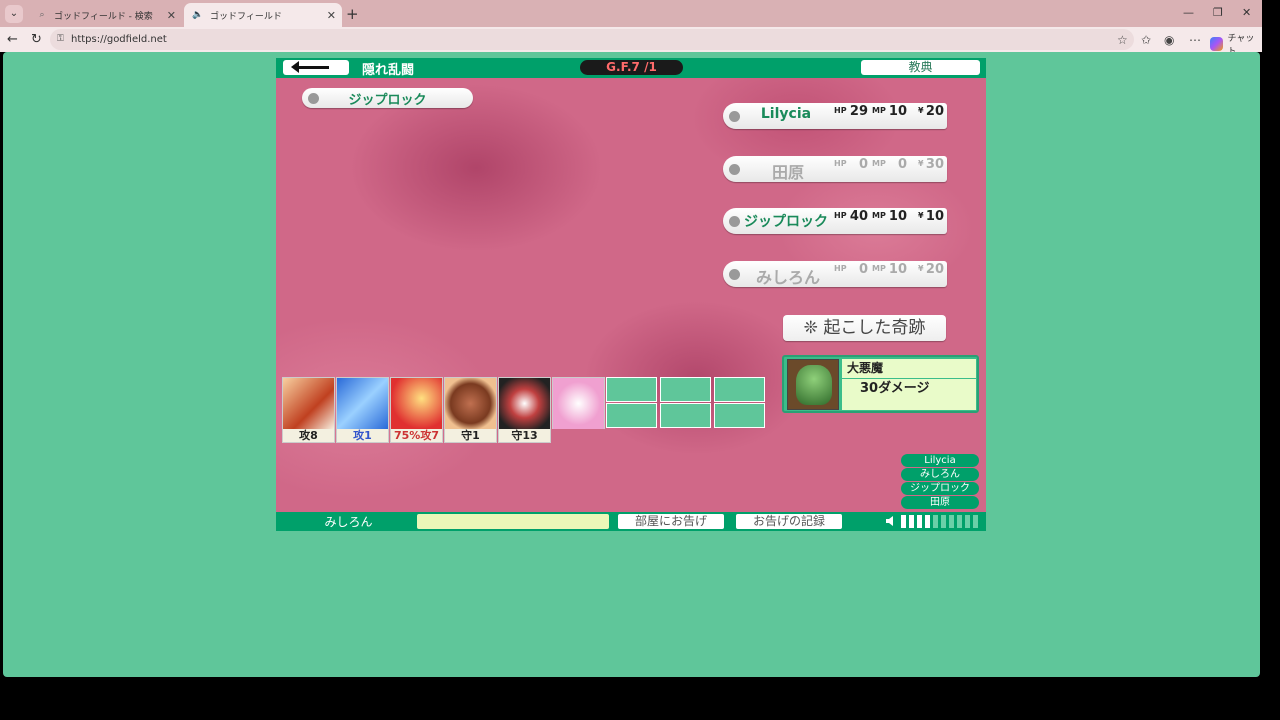  What do you see at coordinates (940, 502) in the screenshot?
I see `name-list-item: 田原` at bounding box center [940, 502].